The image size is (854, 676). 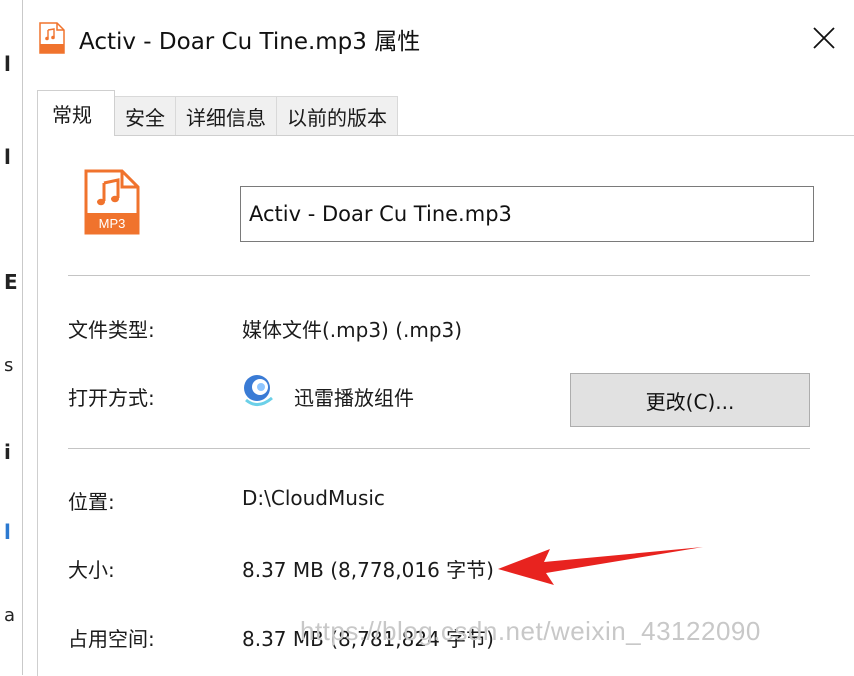 I want to click on tab-security: 安全, so click(x=145, y=116).